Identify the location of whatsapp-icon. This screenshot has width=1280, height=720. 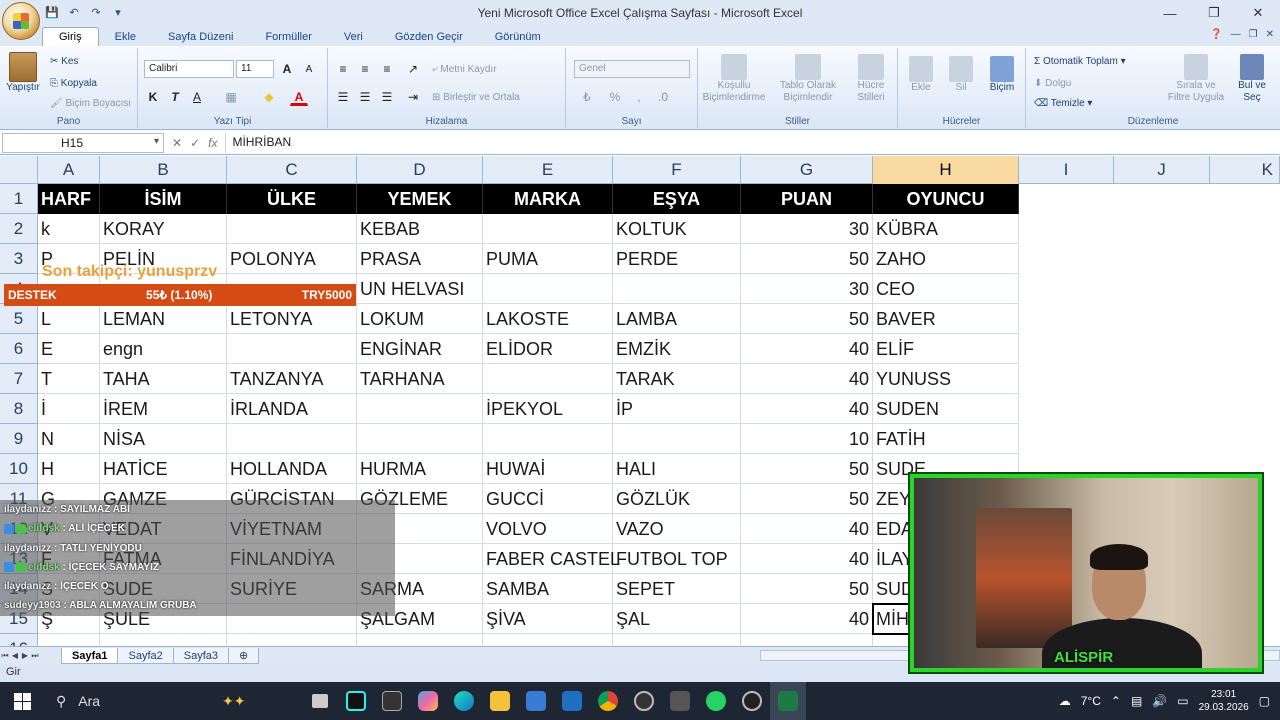
(716, 701).